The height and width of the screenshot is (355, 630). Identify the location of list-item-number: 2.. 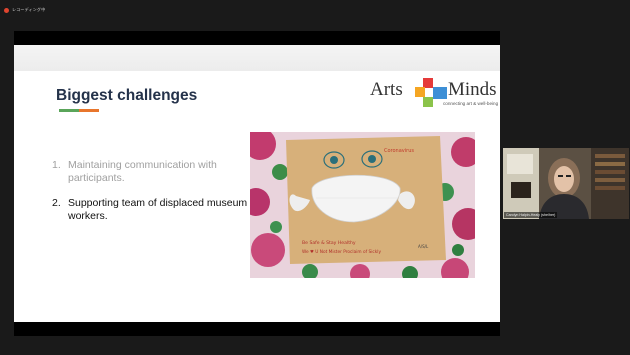
(56, 203).